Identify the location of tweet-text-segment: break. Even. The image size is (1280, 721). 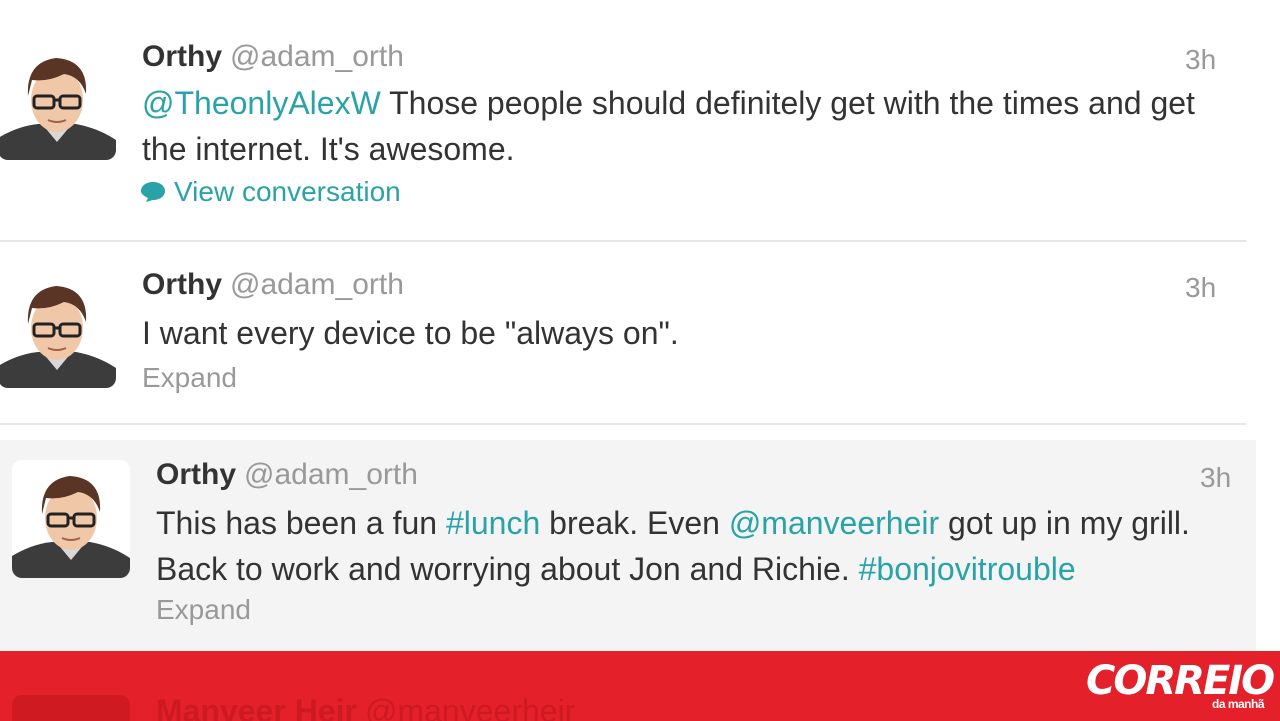
(634, 523).